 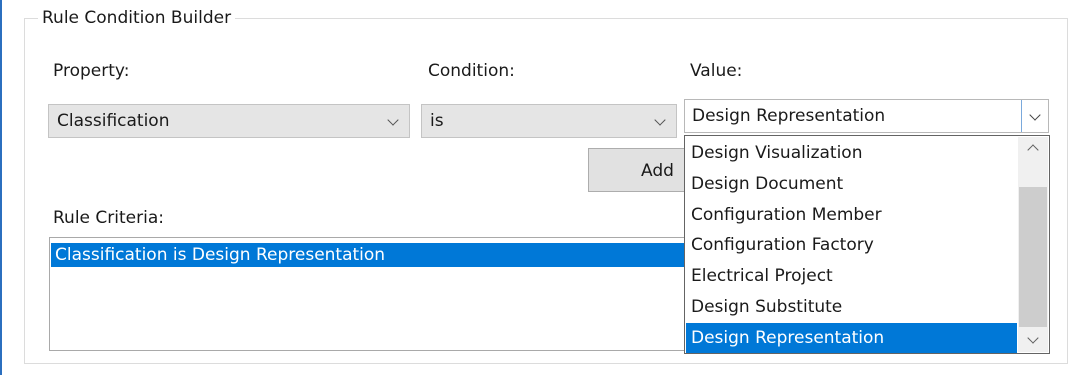 I want to click on chevron-up-icon, so click(x=1033, y=150).